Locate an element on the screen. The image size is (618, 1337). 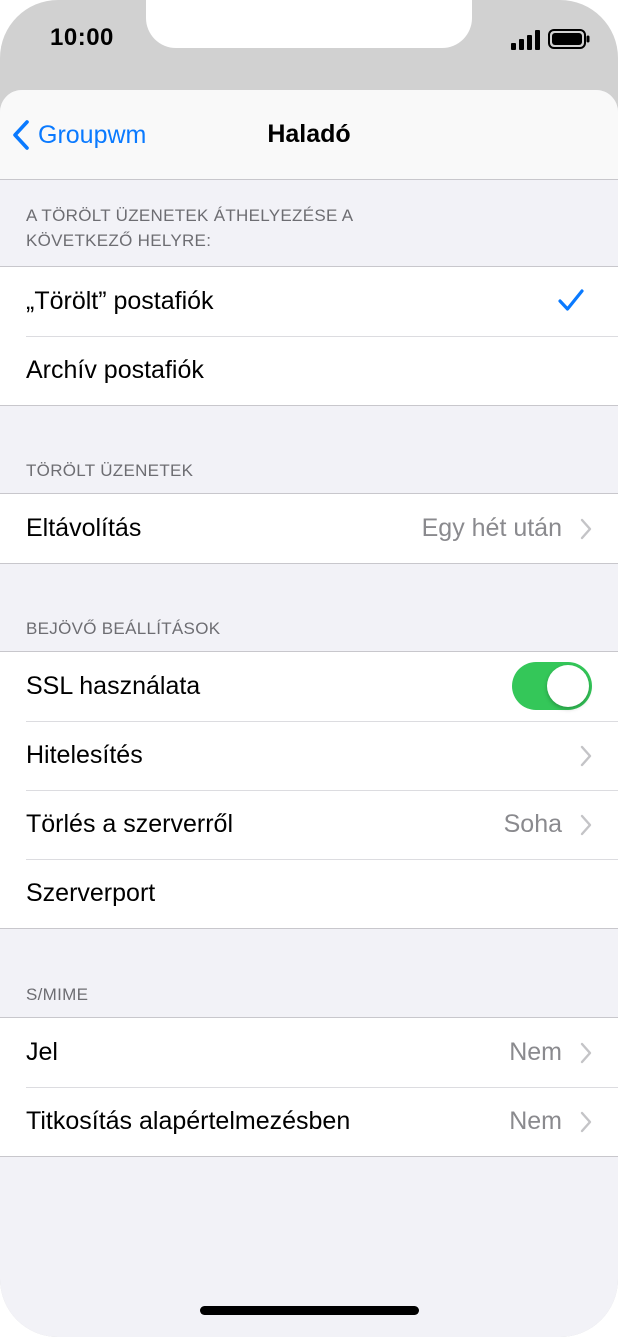
remove-row: Eltávolítás Egy hét után is located at coordinates (309, 528).